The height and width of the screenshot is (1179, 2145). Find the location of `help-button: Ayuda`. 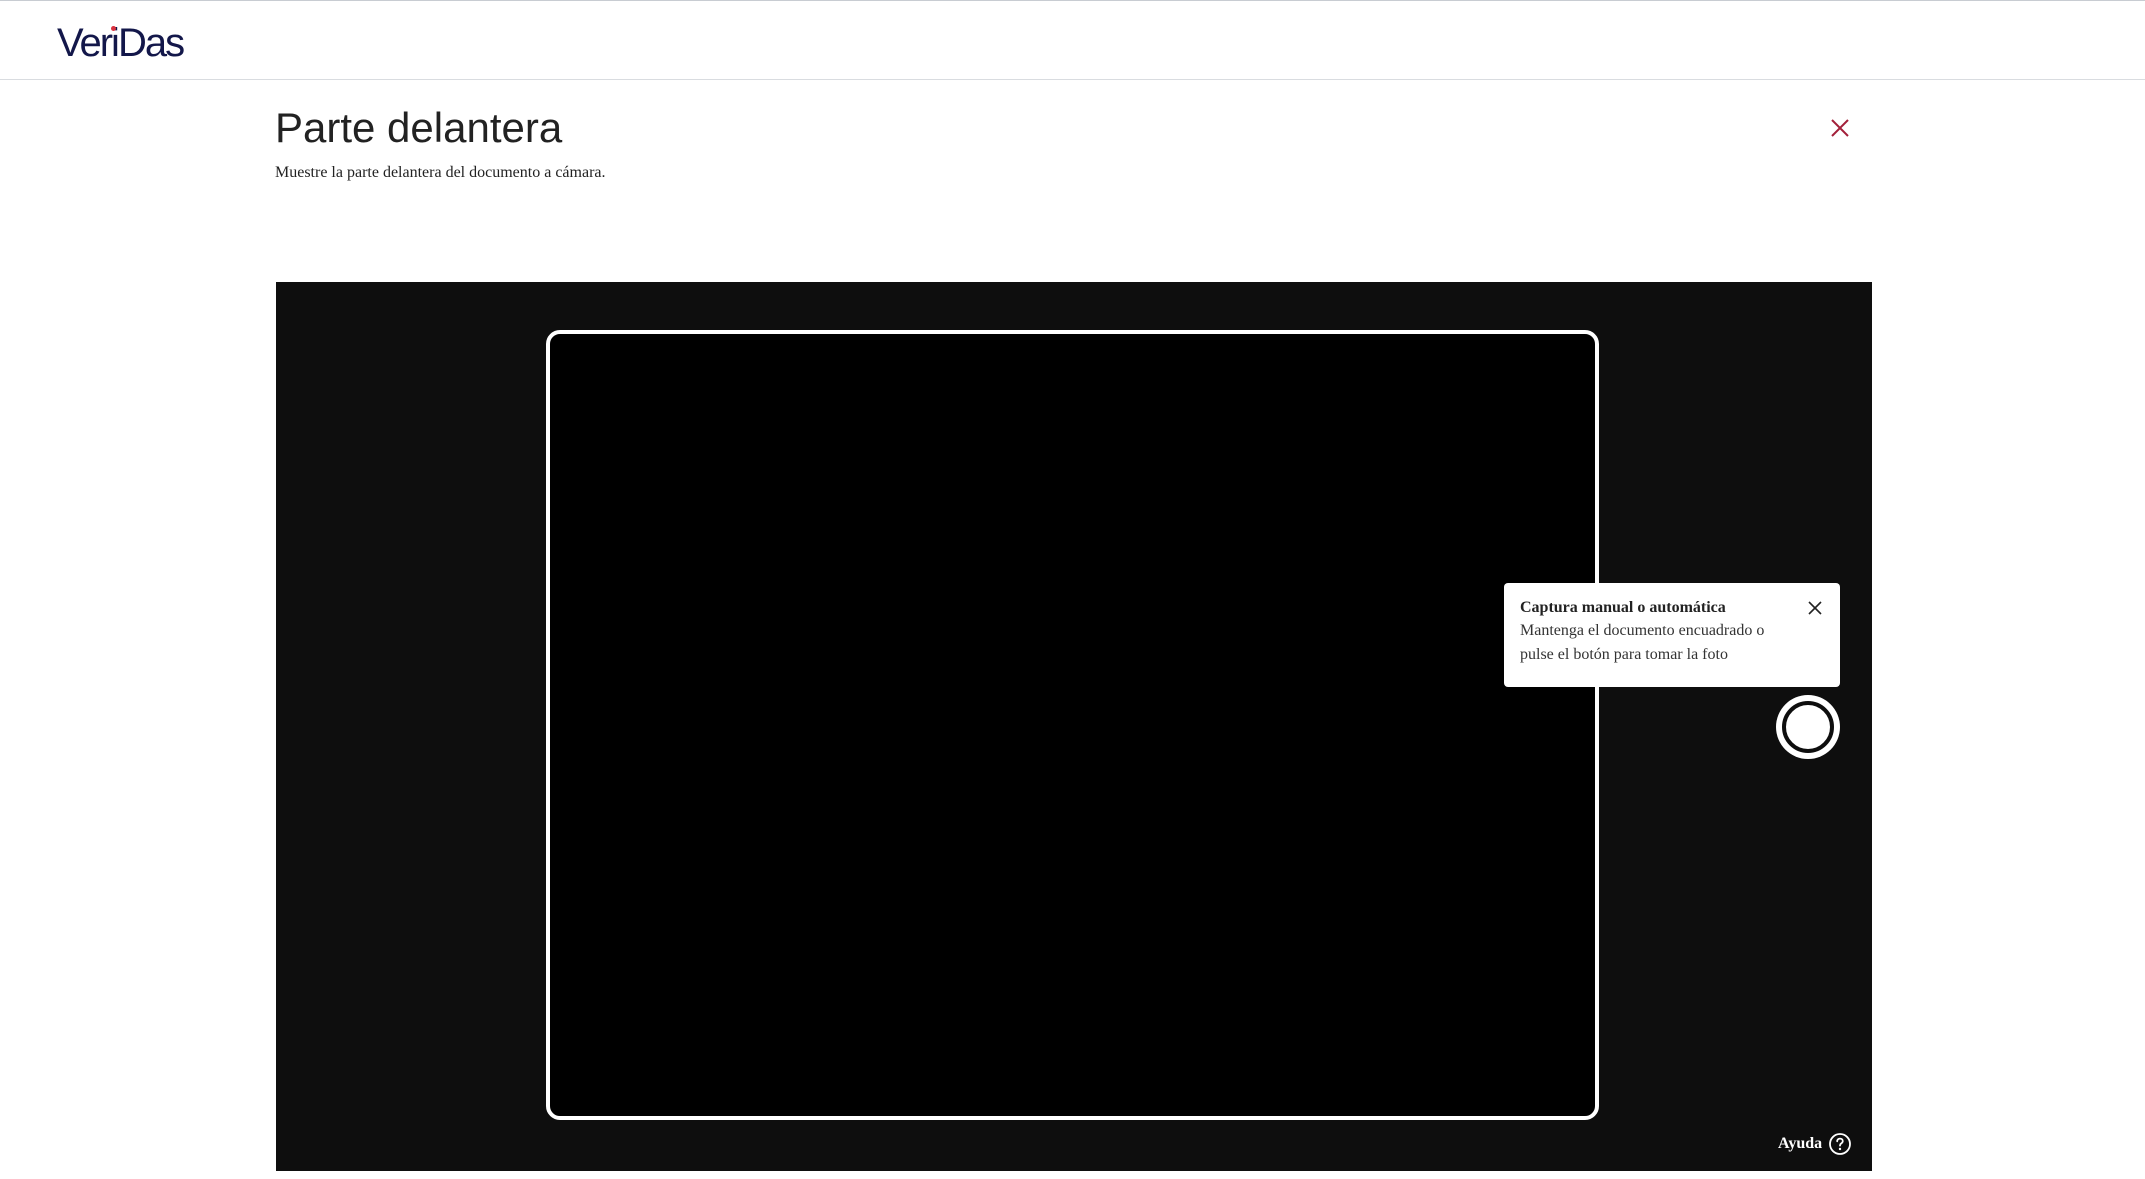

help-button: Ayuda is located at coordinates (1815, 1144).